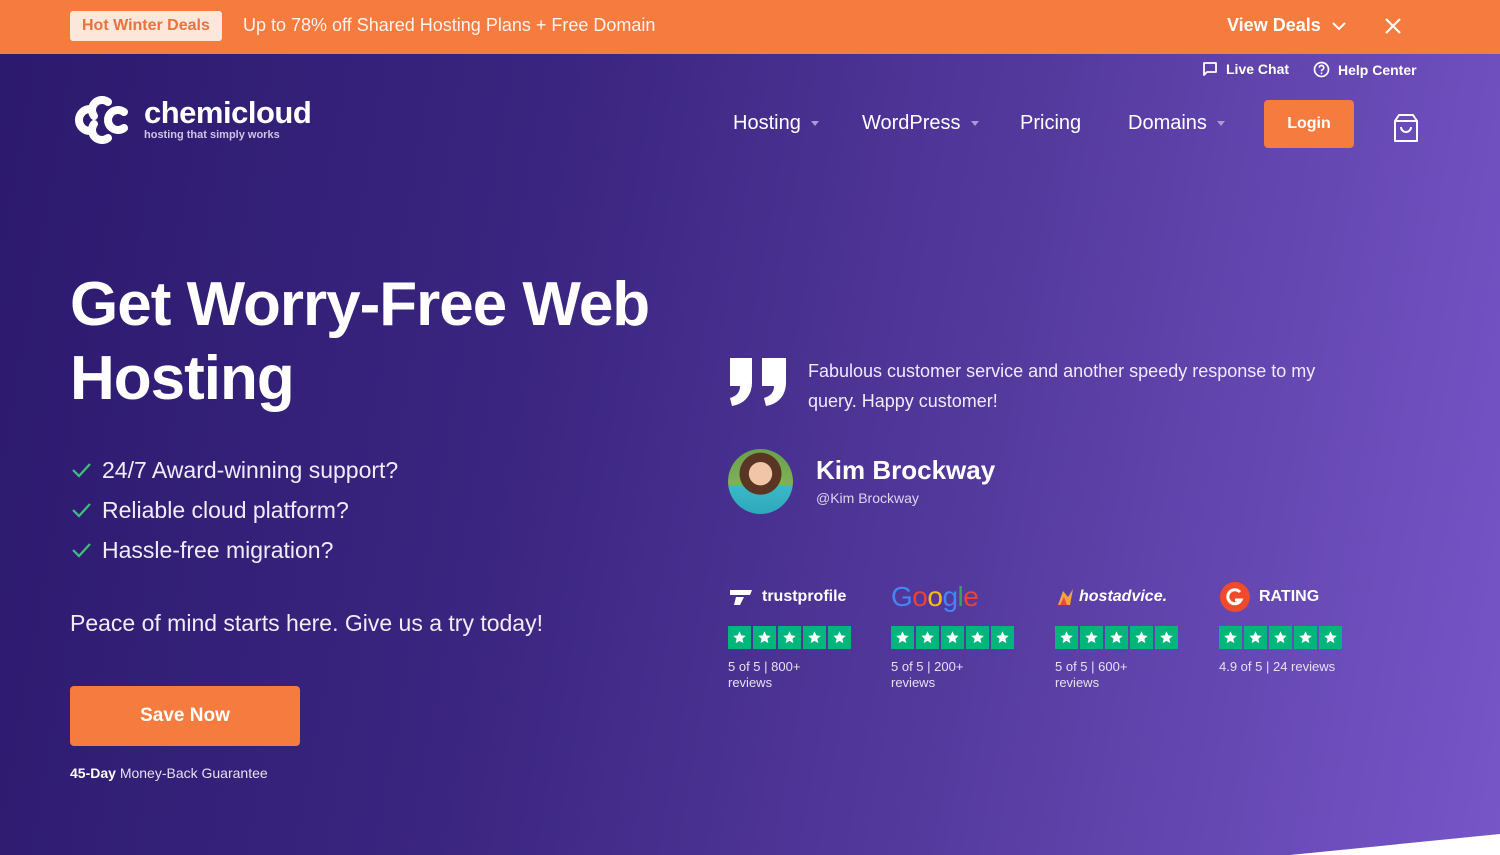  I want to click on view-deals-label: View Deals, so click(1274, 25).